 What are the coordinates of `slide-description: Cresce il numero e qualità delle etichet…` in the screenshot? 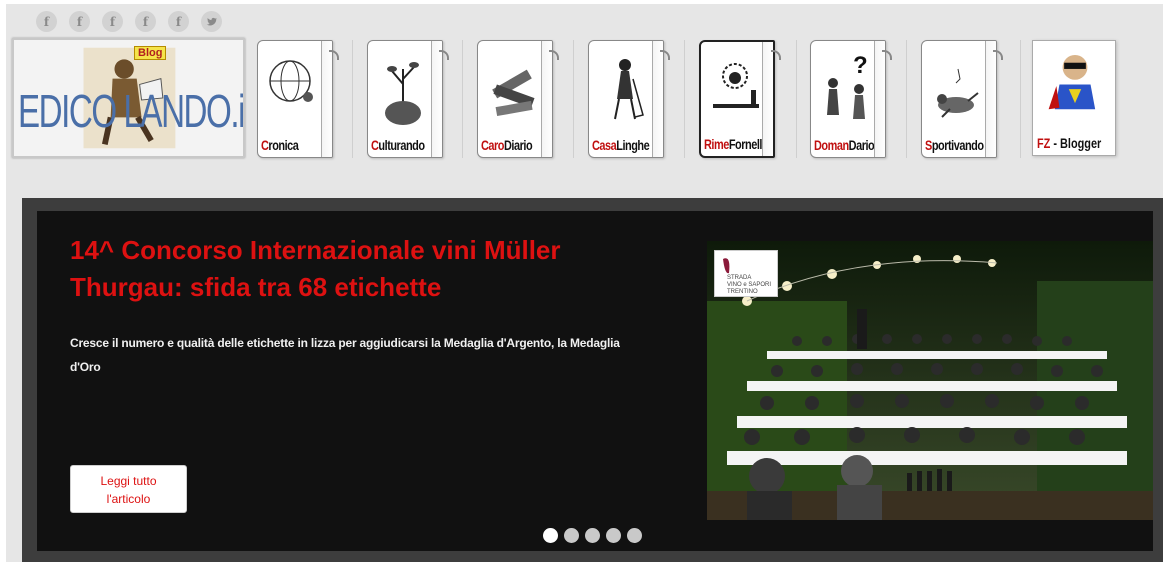 It's located at (345, 355).